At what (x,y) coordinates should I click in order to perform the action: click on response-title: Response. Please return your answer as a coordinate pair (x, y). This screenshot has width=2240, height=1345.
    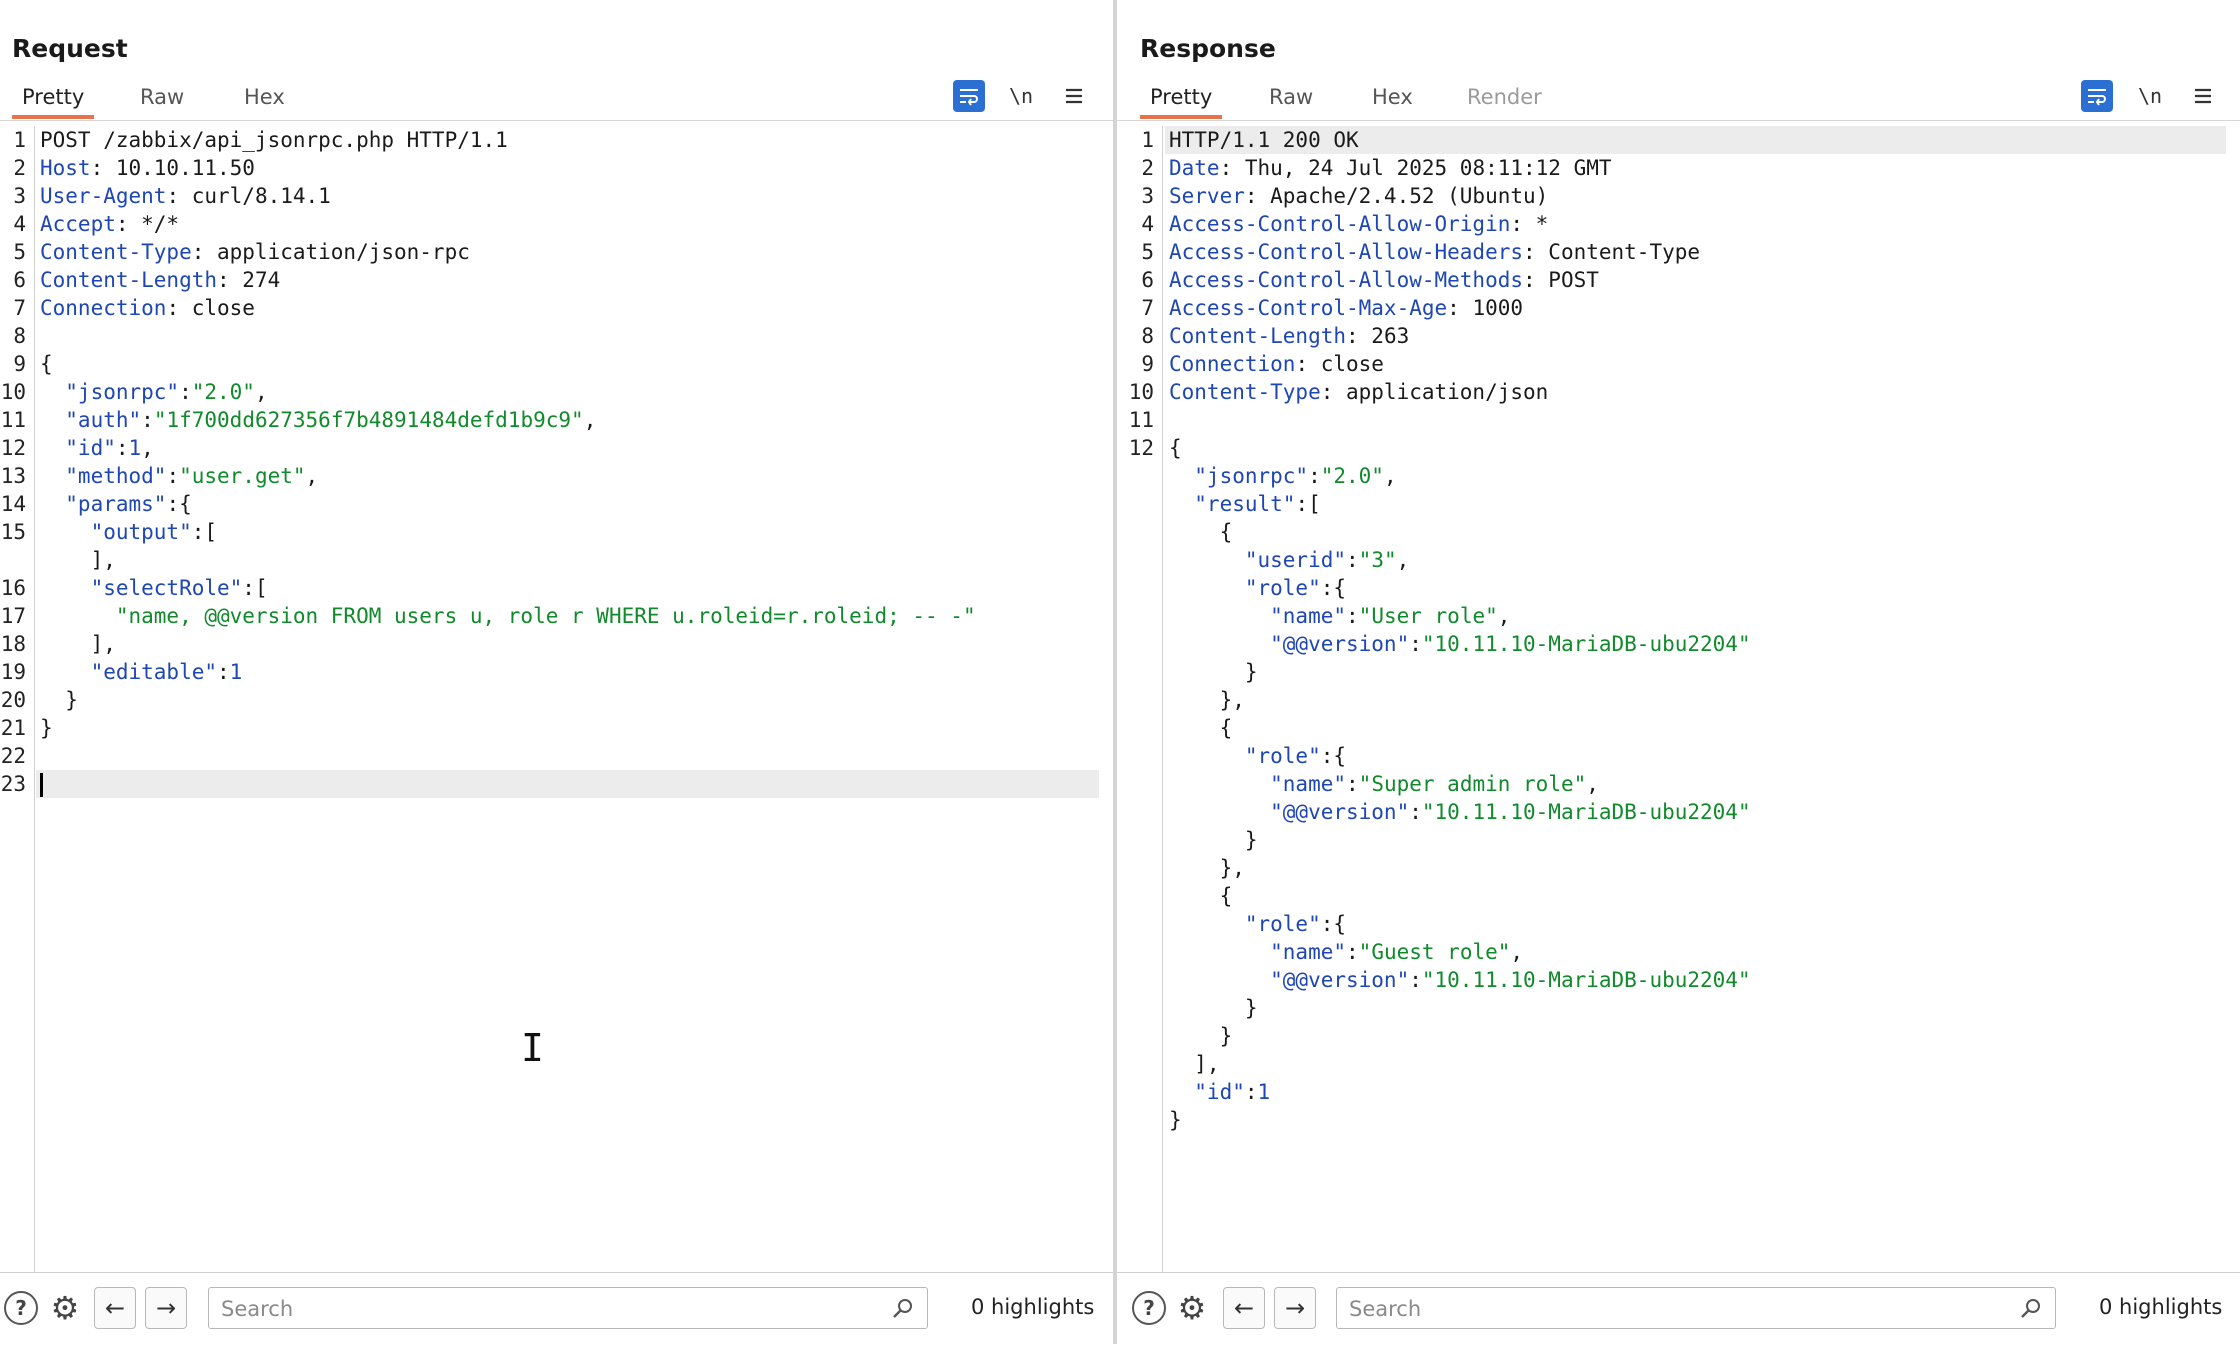
    Looking at the image, I should click on (1208, 48).